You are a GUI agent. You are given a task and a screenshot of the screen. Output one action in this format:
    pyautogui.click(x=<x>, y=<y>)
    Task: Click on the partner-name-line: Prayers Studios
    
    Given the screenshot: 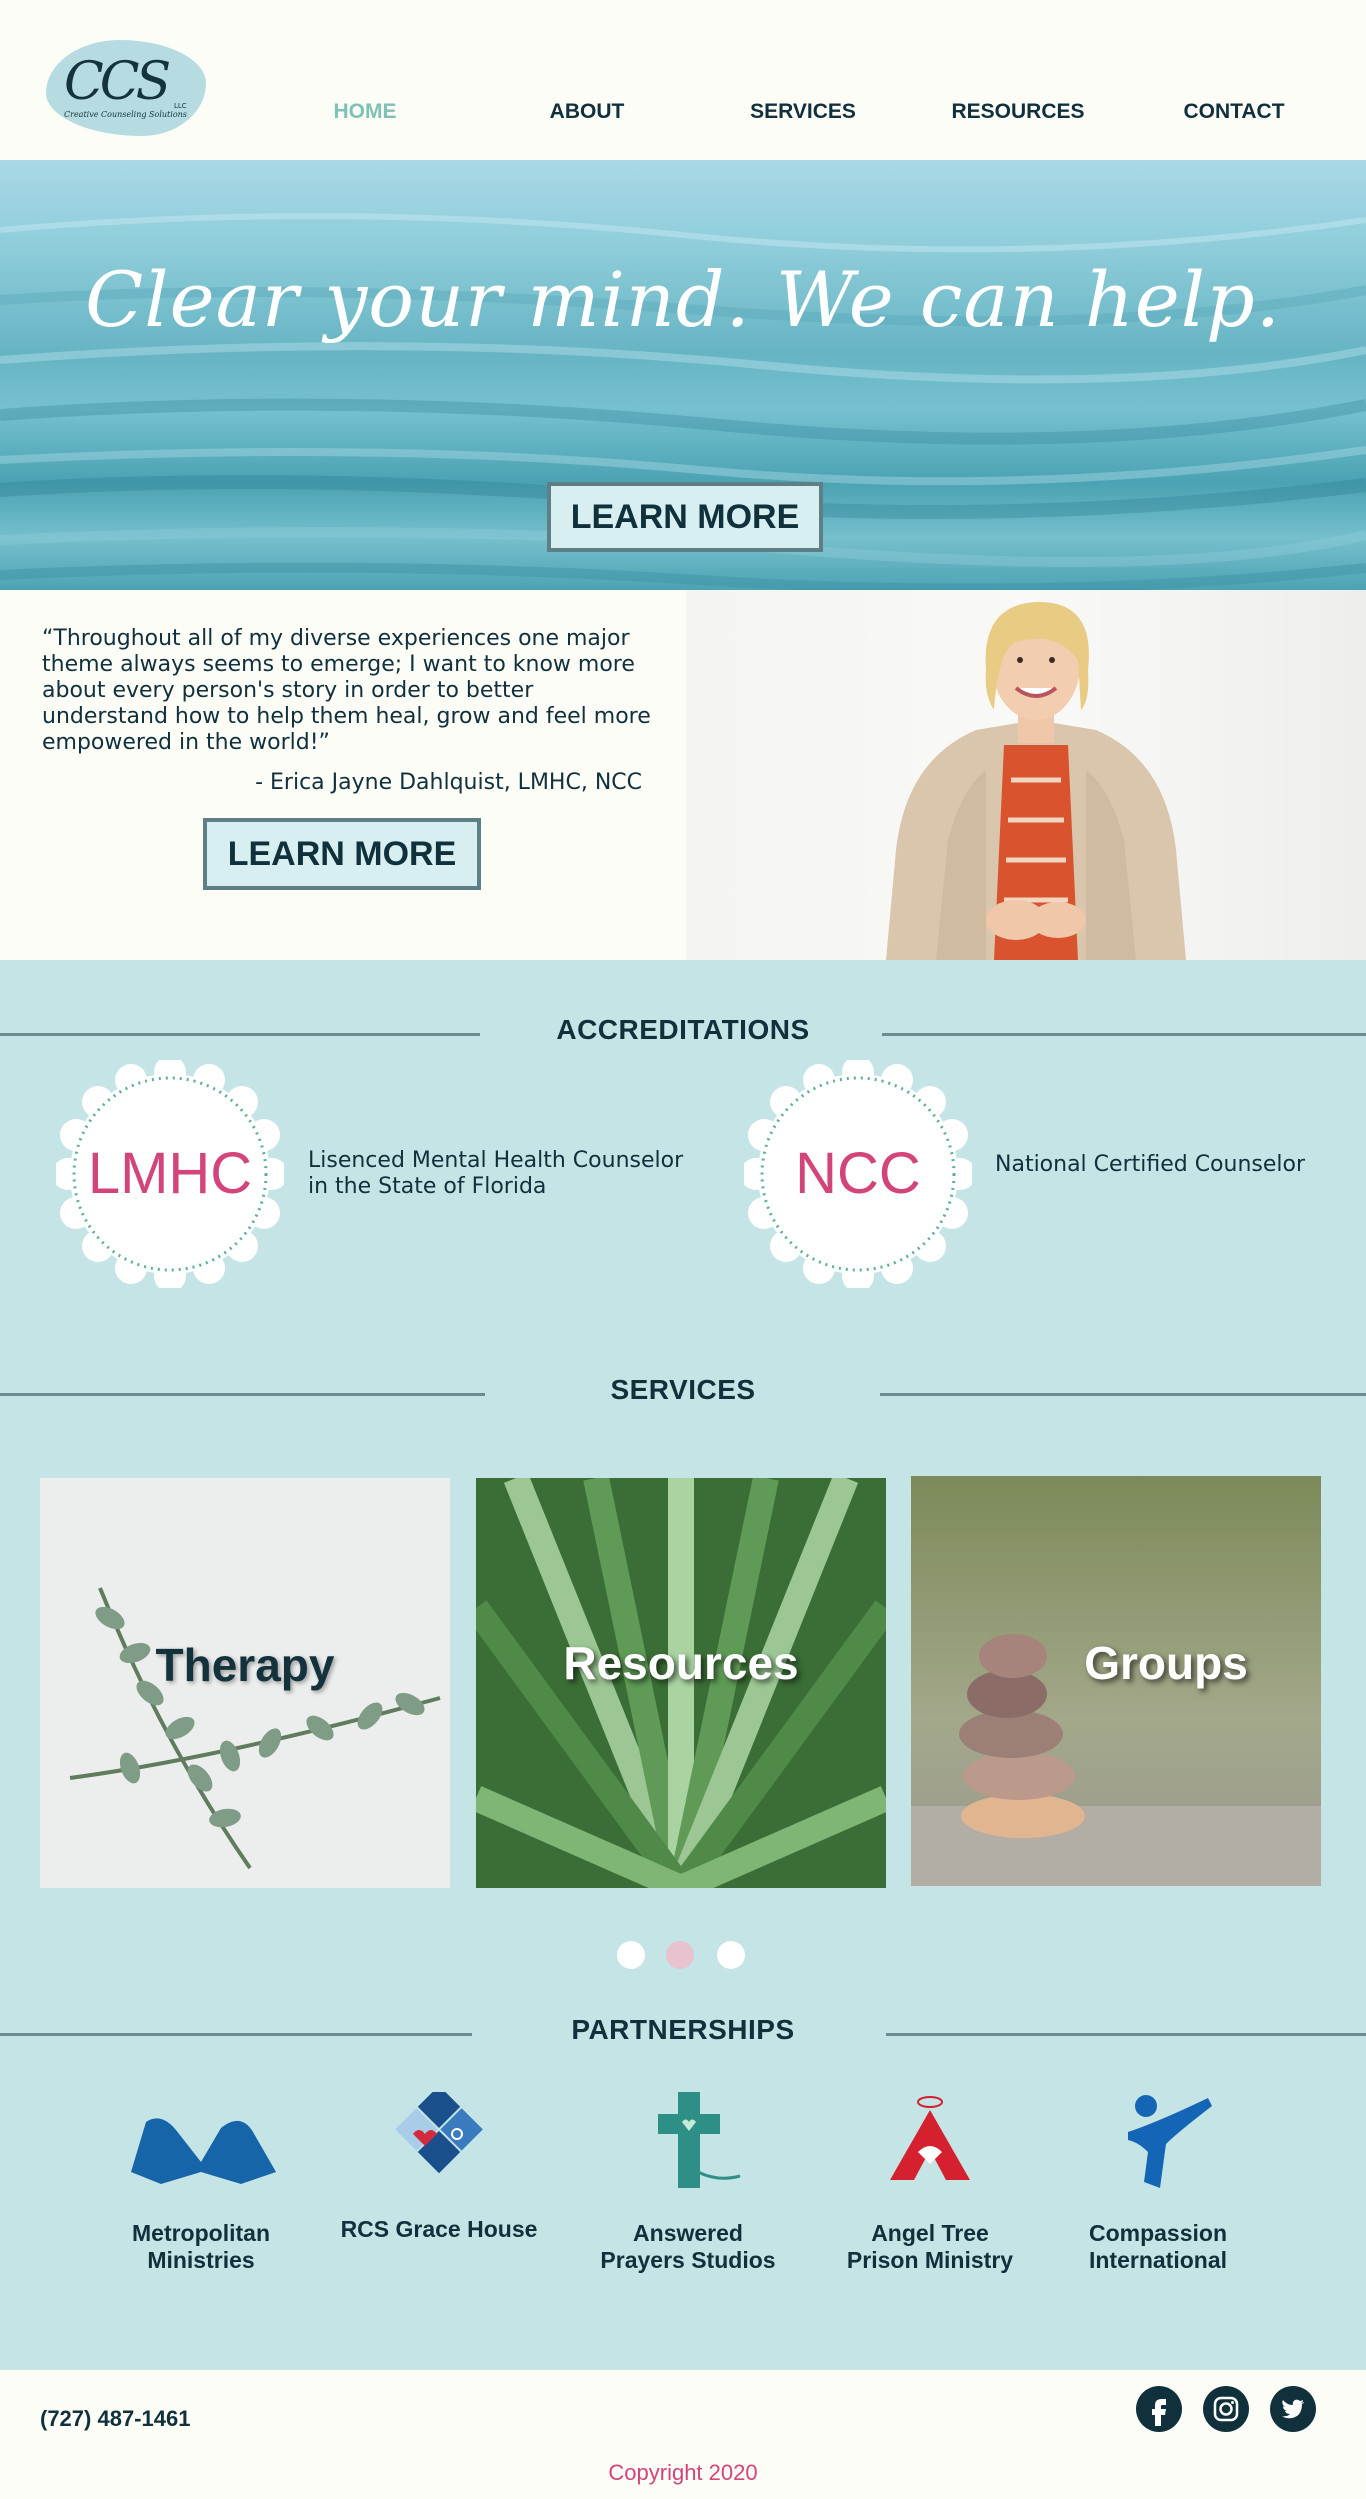 What is the action you would take?
    pyautogui.click(x=688, y=2260)
    